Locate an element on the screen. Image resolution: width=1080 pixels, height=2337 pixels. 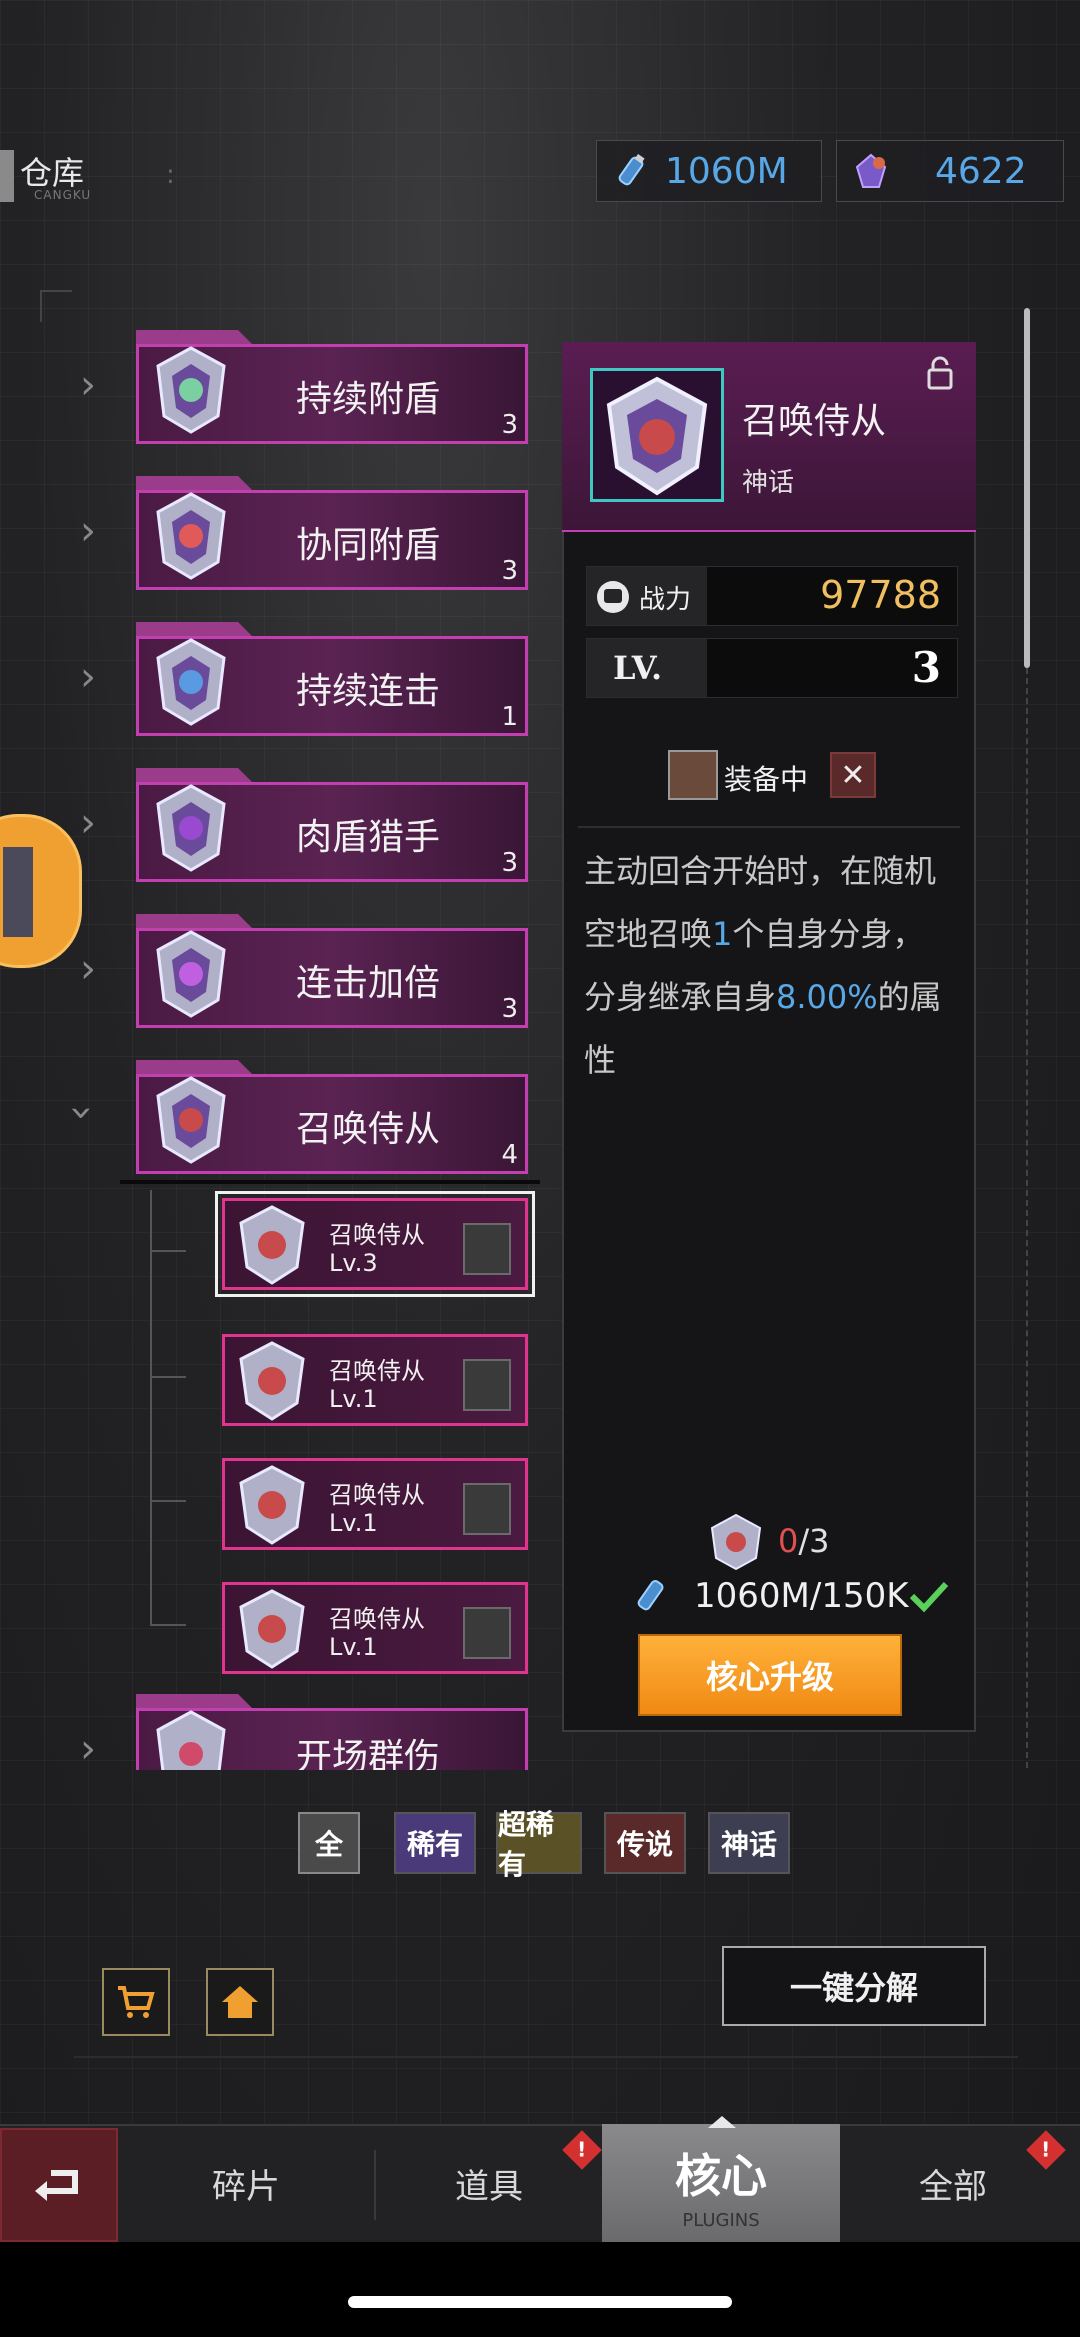
filter-legend: 传说 is located at coordinates (645, 1843).